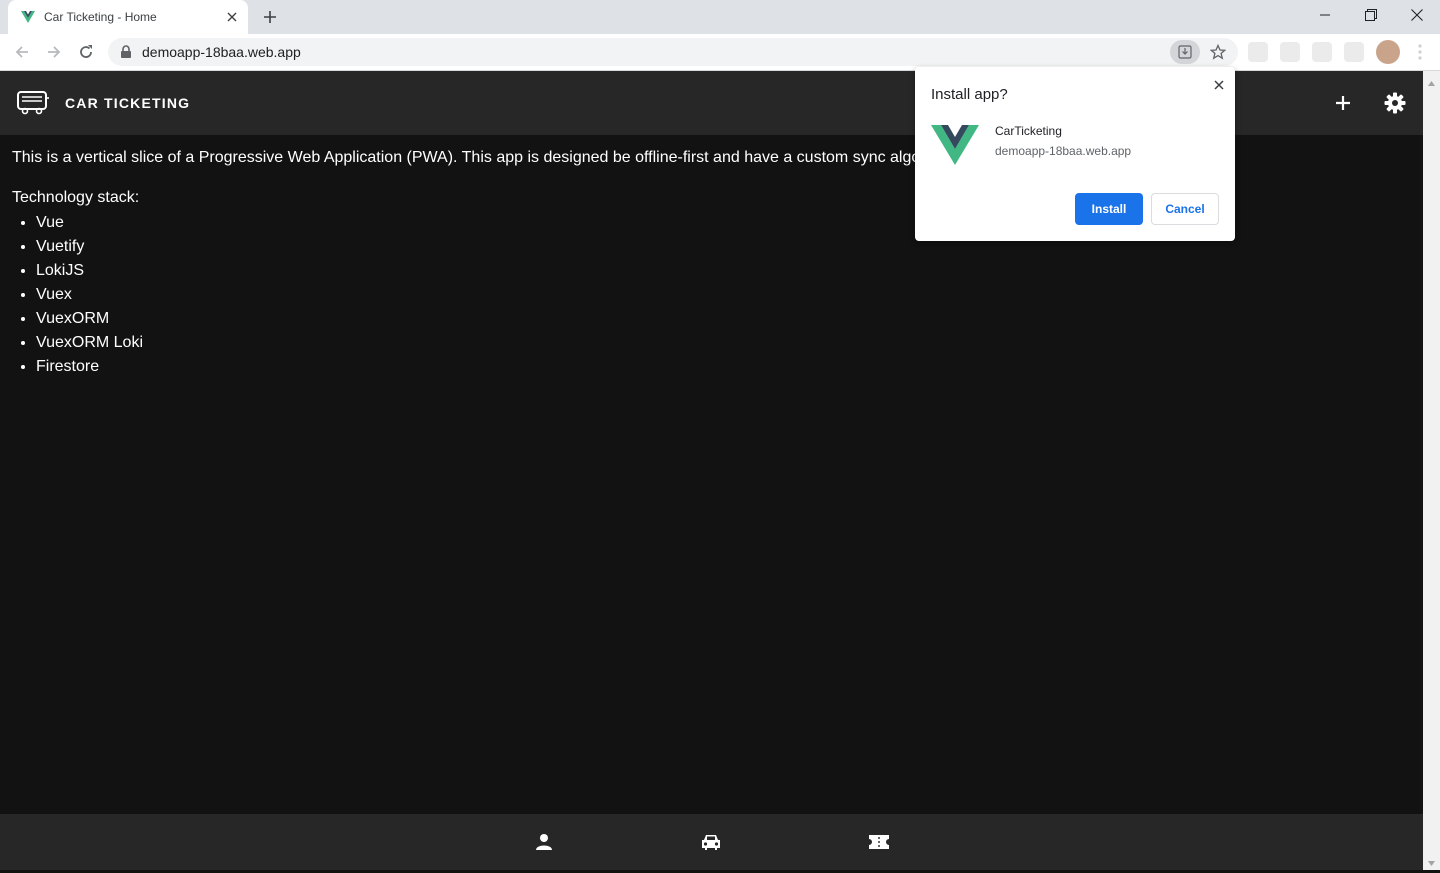  What do you see at coordinates (232, 17) in the screenshot?
I see `tab-close-icon` at bounding box center [232, 17].